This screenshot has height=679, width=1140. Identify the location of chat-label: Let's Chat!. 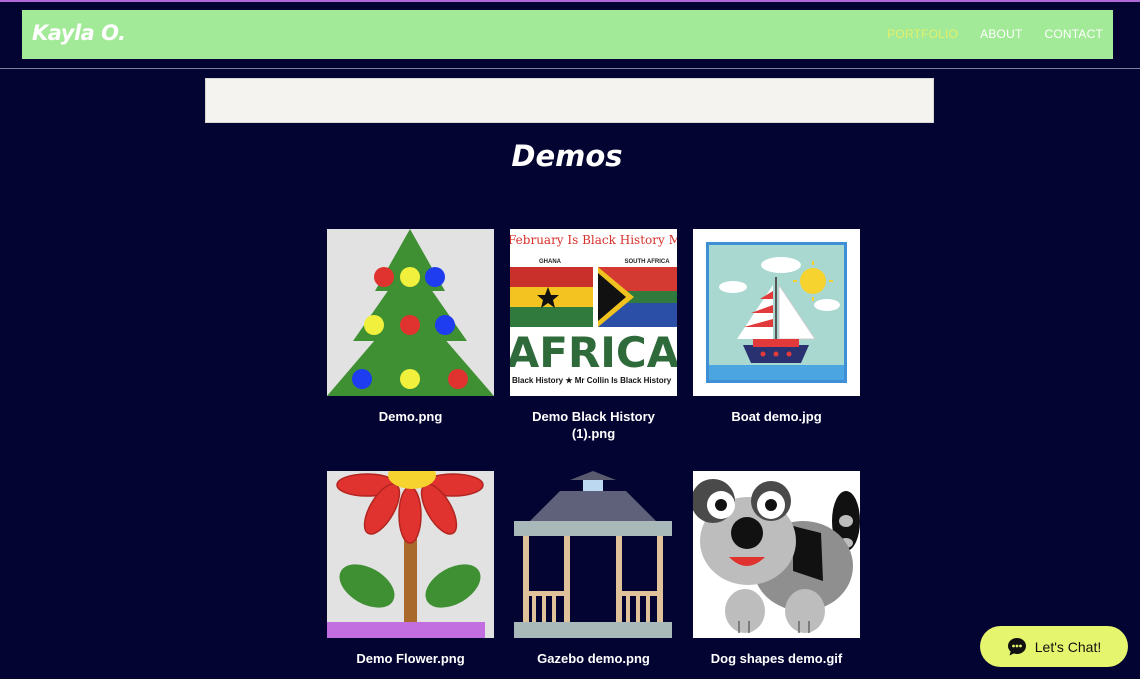
(1068, 646).